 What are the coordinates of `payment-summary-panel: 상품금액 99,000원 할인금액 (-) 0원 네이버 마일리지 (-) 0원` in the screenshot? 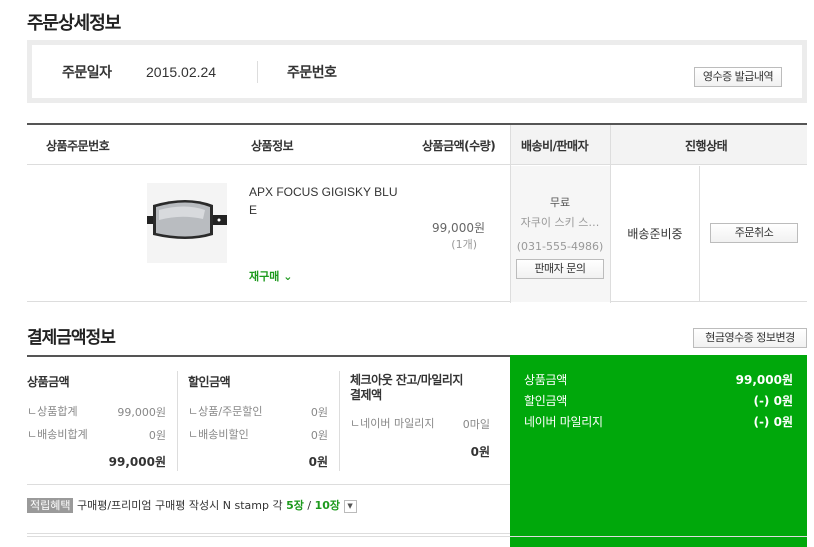 It's located at (658, 451).